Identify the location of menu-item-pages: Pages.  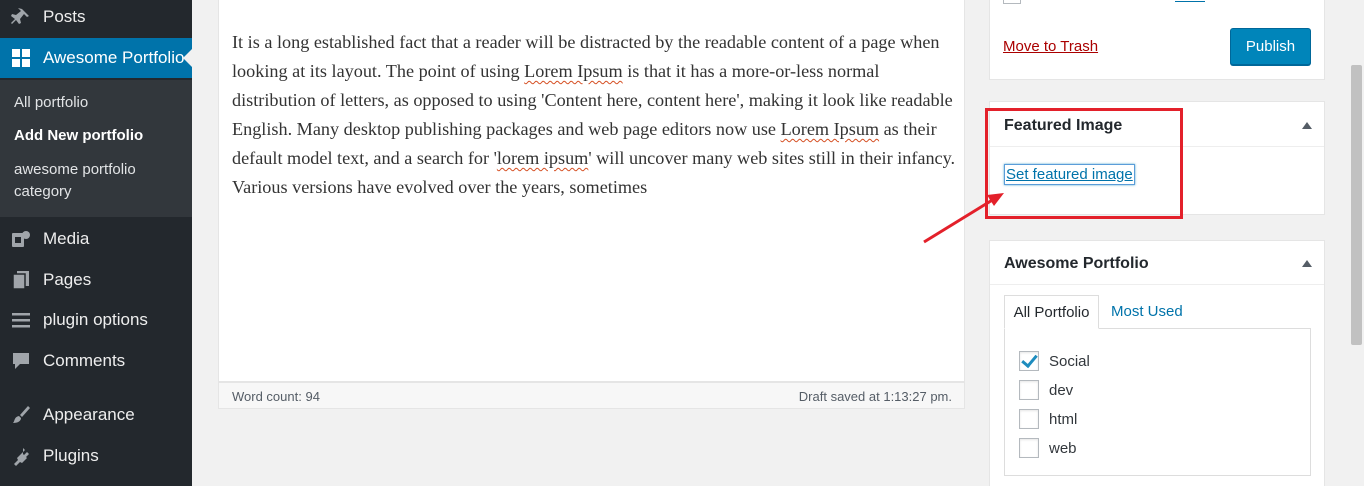
(96, 280).